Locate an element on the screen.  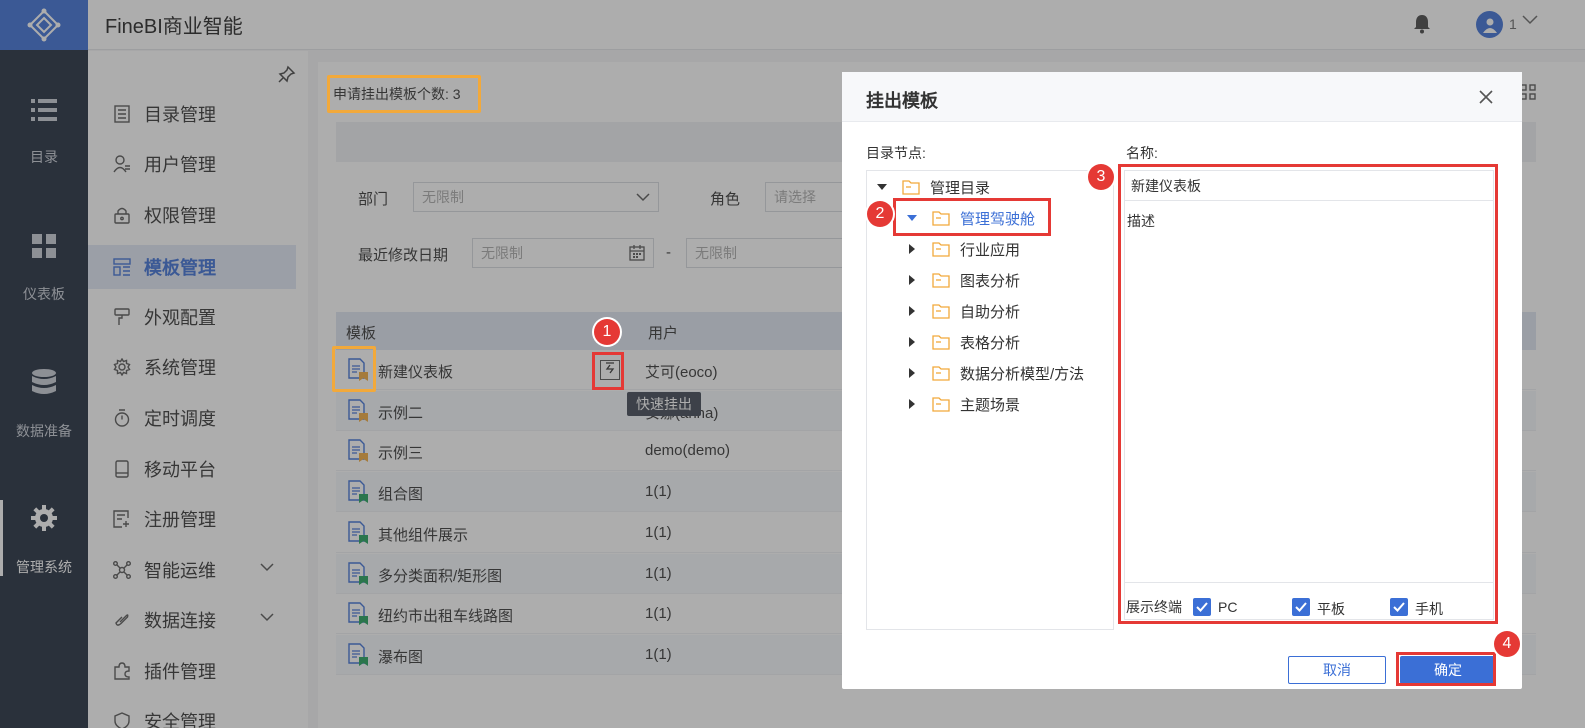
tree-node: 数据分析模型/方法 is located at coordinates (995, 373).